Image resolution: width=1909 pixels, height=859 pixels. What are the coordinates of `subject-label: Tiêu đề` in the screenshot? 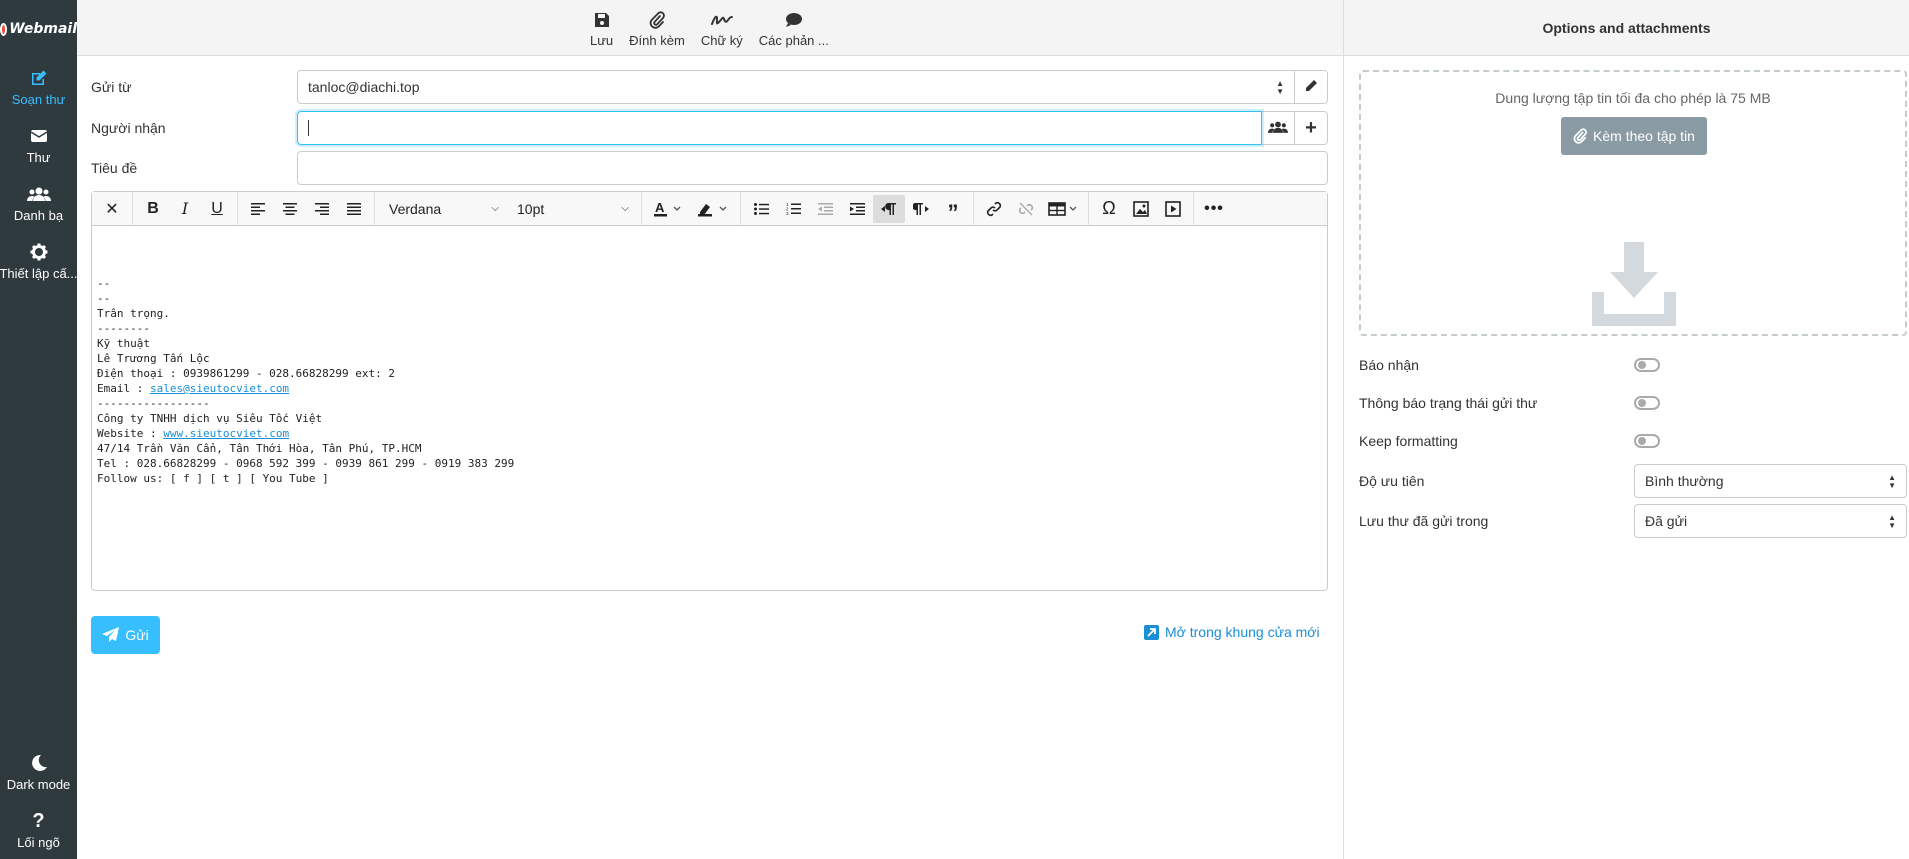 It's located at (114, 168).